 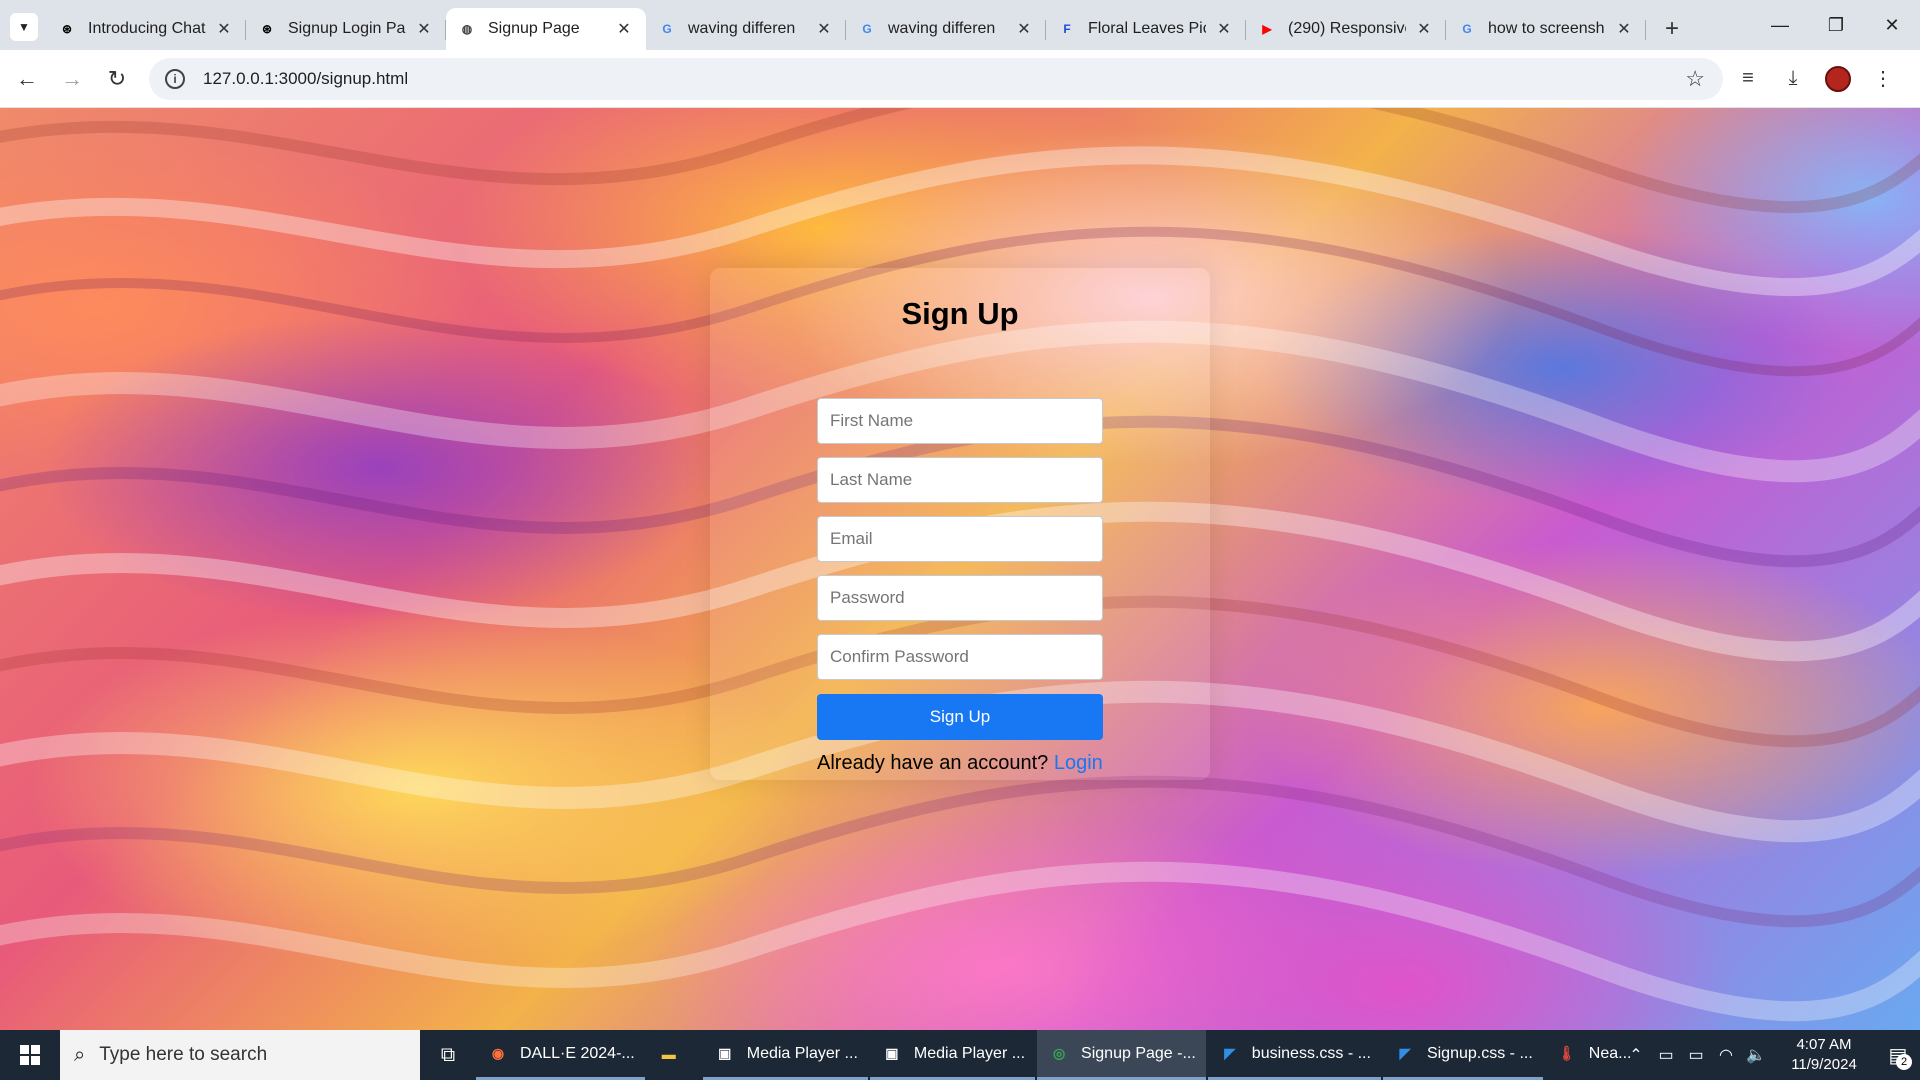 I want to click on browser-tab: ▶ (290) Responsive ✕, so click(x=1346, y=29).